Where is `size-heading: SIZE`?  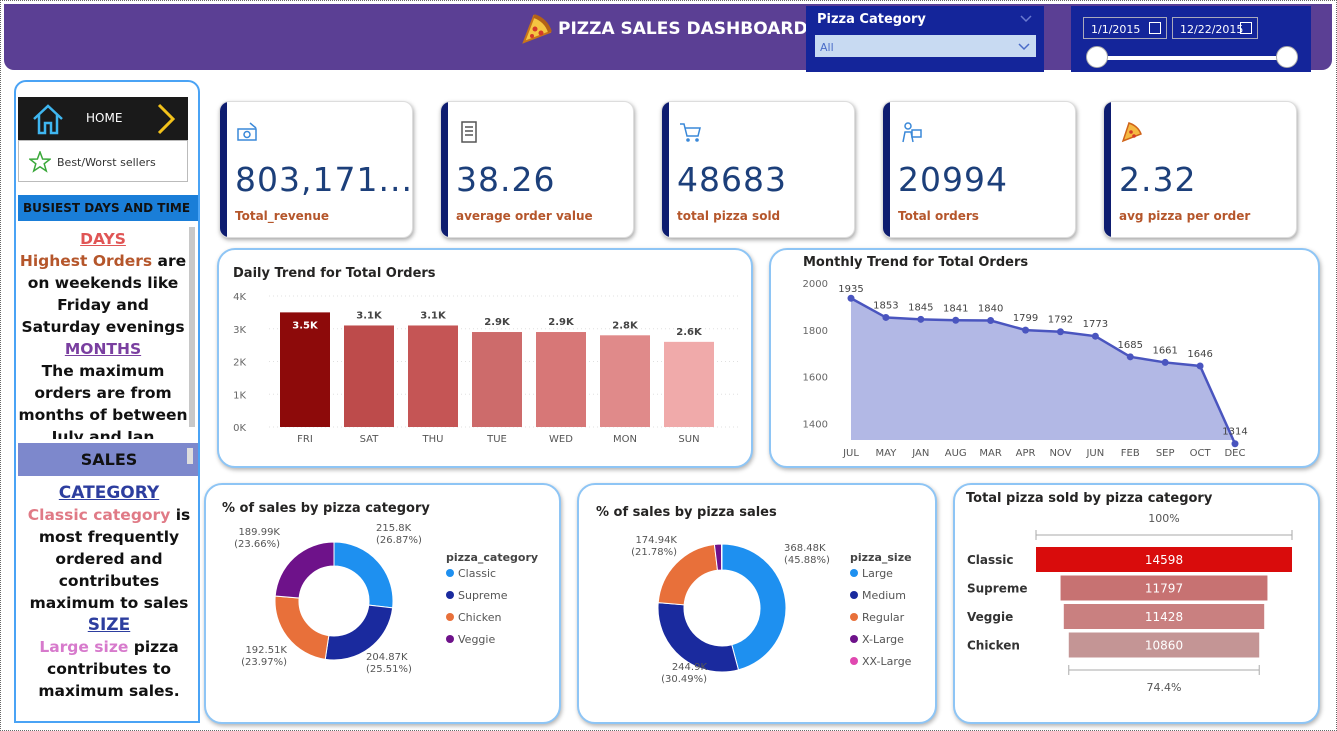 size-heading: SIZE is located at coordinates (109, 625).